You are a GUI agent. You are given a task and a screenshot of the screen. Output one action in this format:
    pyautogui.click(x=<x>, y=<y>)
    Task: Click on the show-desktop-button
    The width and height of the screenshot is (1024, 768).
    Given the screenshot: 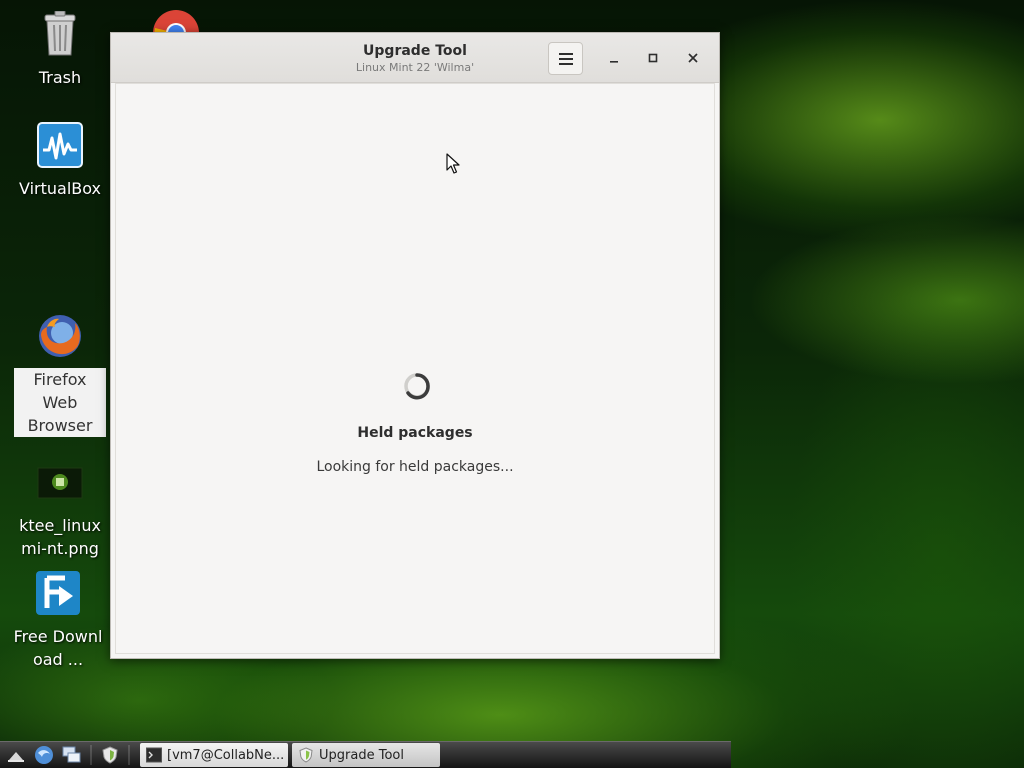 What is the action you would take?
    pyautogui.click(x=16, y=755)
    